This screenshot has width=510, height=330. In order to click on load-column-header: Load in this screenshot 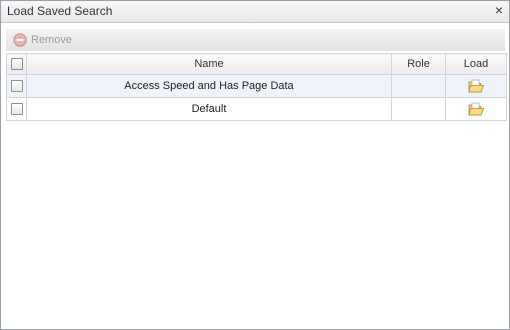, I will do `click(476, 64)`.